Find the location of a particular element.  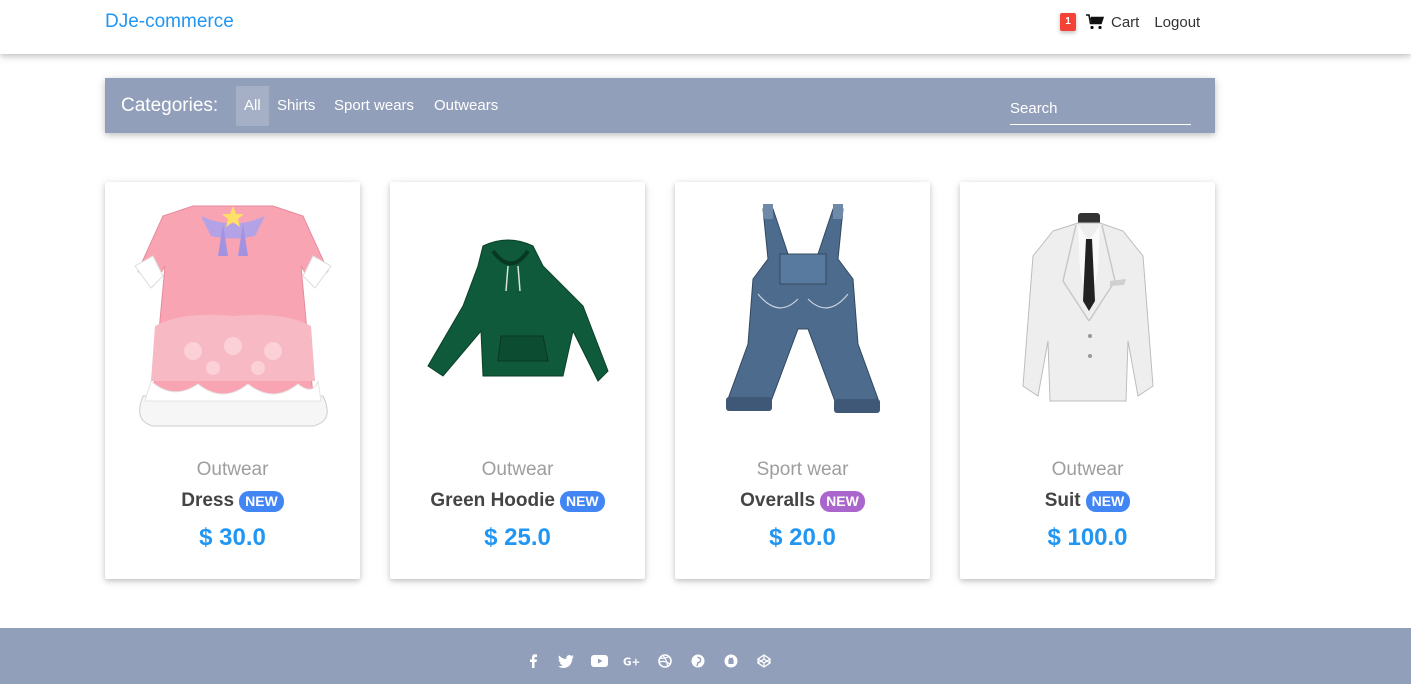

category-sport-wears: Sport wears is located at coordinates (374, 106).